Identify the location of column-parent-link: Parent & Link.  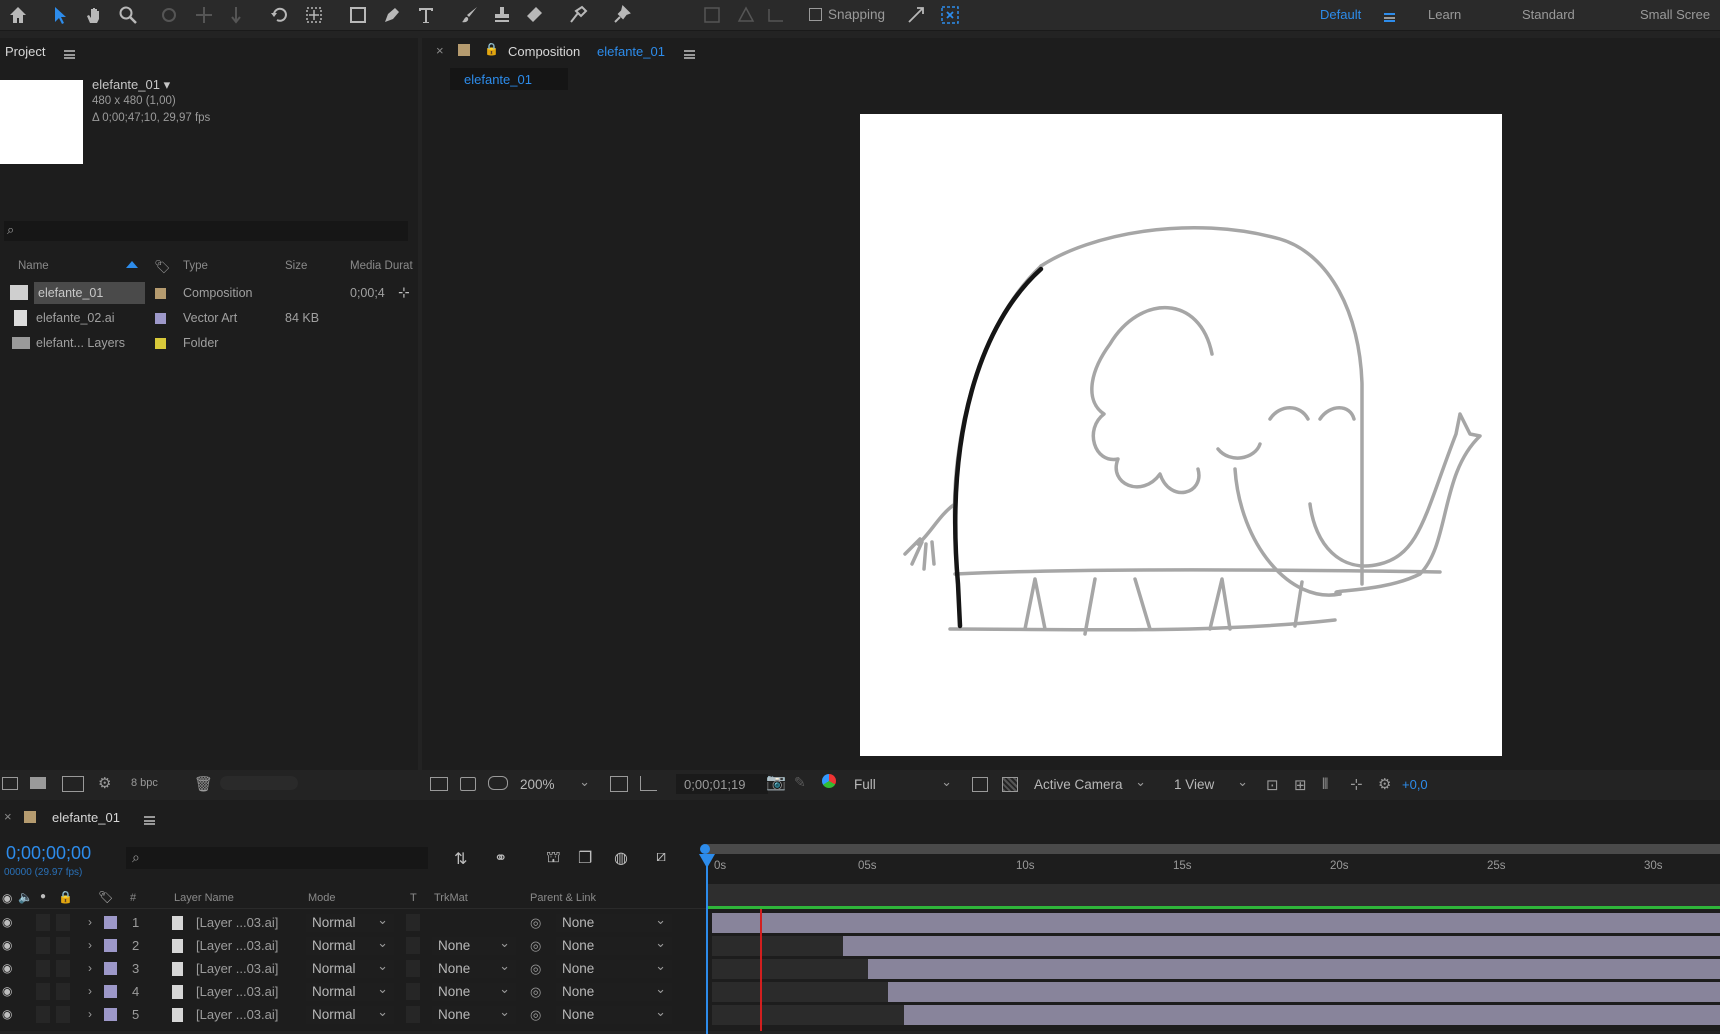
(563, 898).